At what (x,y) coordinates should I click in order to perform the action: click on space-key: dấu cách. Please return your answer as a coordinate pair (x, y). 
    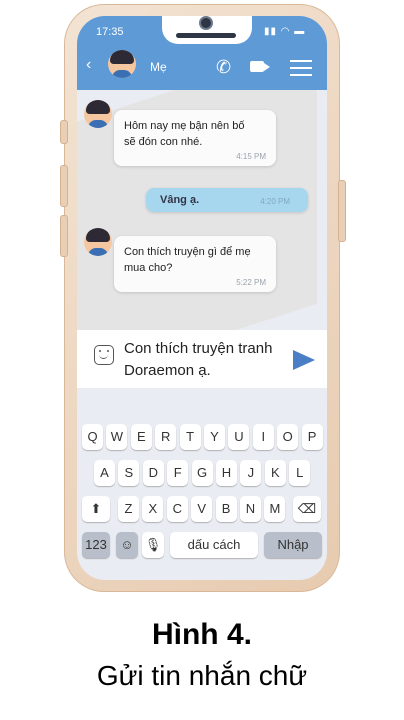
    Looking at the image, I should click on (214, 545).